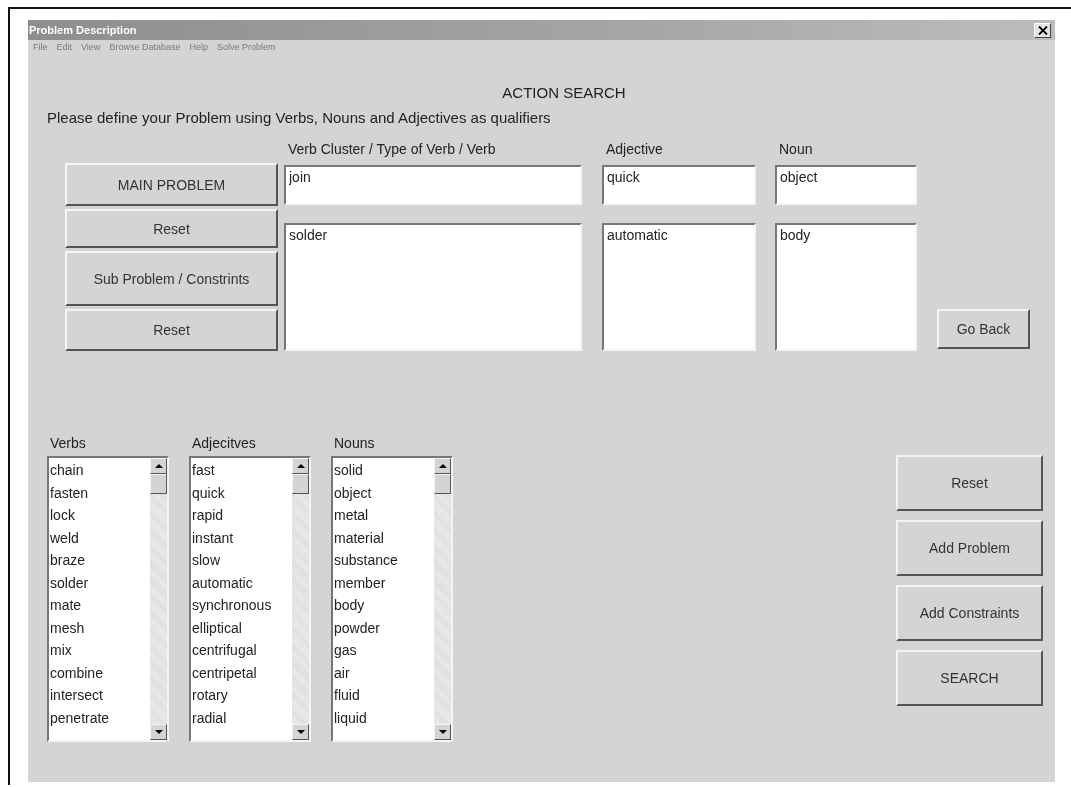  Describe the element at coordinates (99, 582) in the screenshot. I see `list-item: solder` at that location.